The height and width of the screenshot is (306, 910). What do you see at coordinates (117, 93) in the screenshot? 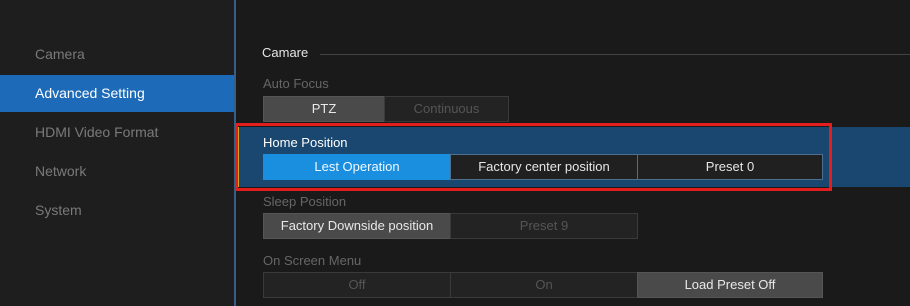
I see `sidebar-item-advanced-setting: Advanced Setting` at bounding box center [117, 93].